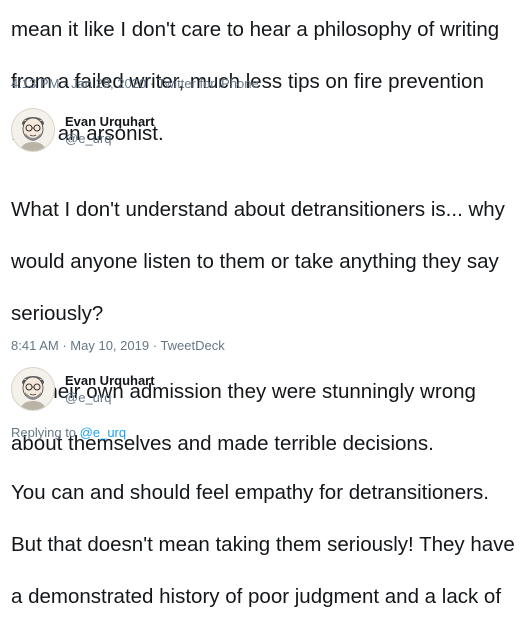 The height and width of the screenshot is (636, 520). I want to click on tweet3-author-handle: @e_urq, so click(110, 397).